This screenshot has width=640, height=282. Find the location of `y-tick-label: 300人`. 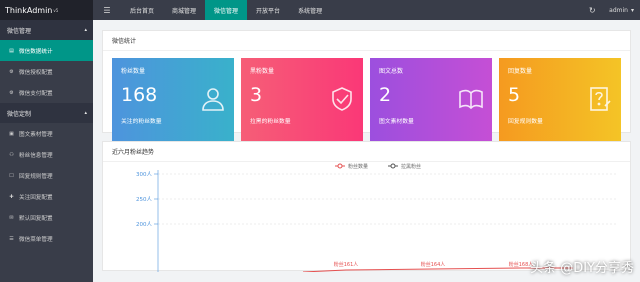

y-tick-label: 300人 is located at coordinates (144, 174).